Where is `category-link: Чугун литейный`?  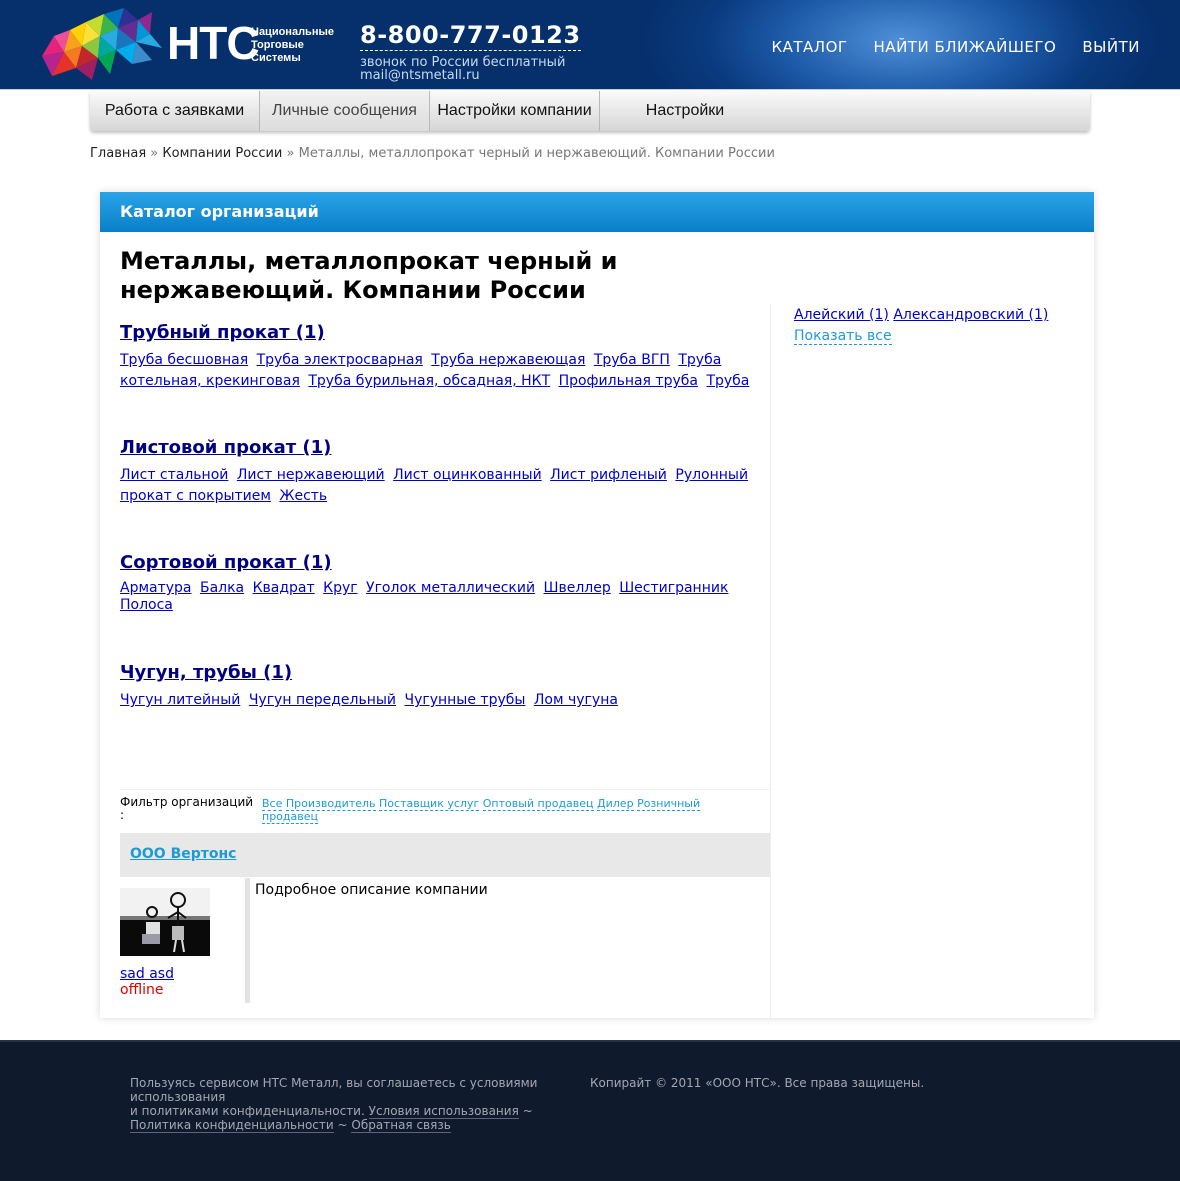 category-link: Чугун литейный is located at coordinates (180, 700).